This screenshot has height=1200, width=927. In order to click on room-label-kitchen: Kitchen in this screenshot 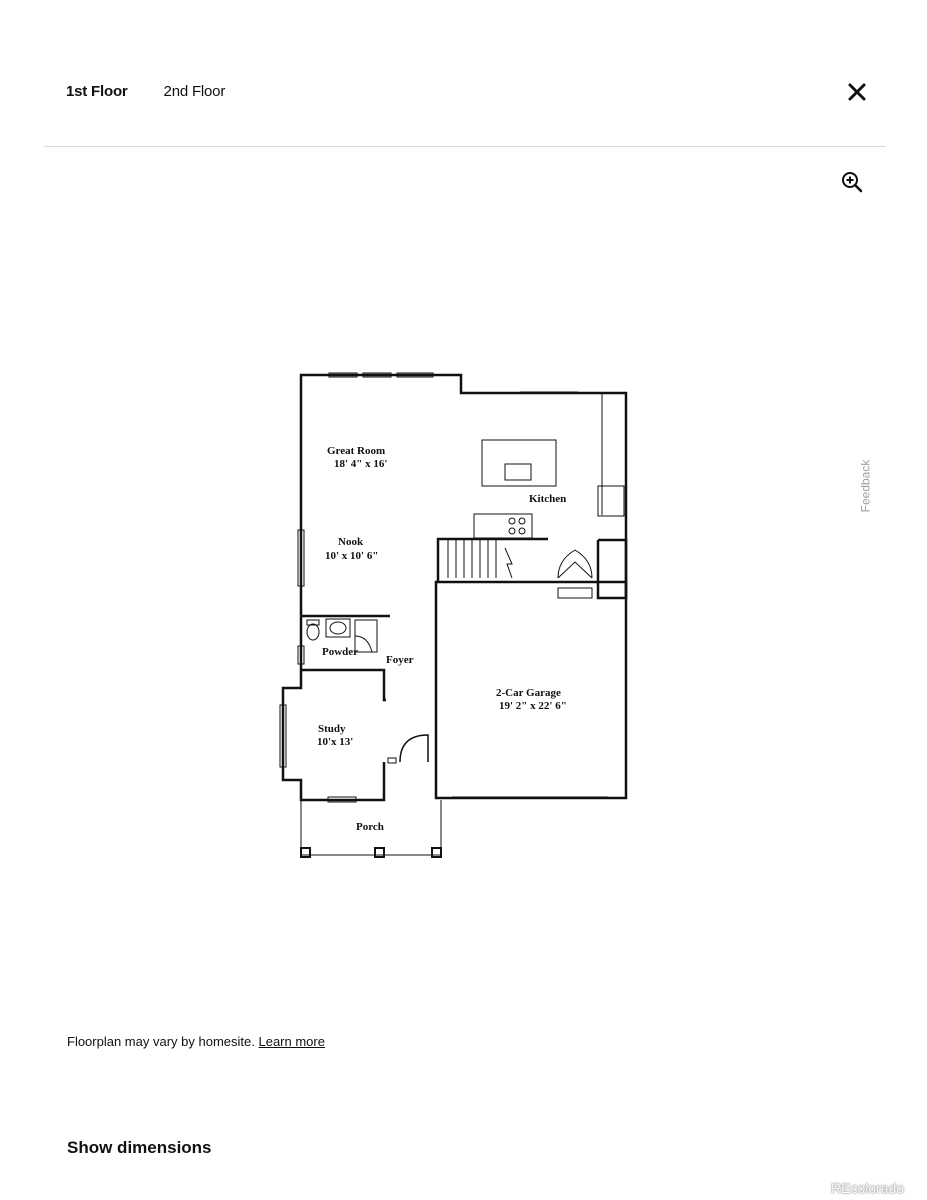, I will do `click(547, 499)`.